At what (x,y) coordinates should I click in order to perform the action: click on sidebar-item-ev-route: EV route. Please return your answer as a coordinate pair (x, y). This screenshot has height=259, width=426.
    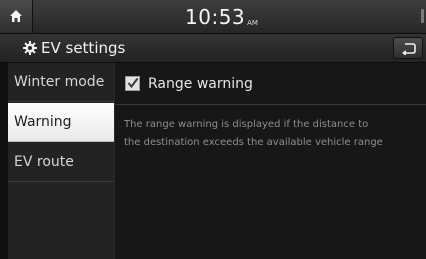
    Looking at the image, I should click on (61, 162).